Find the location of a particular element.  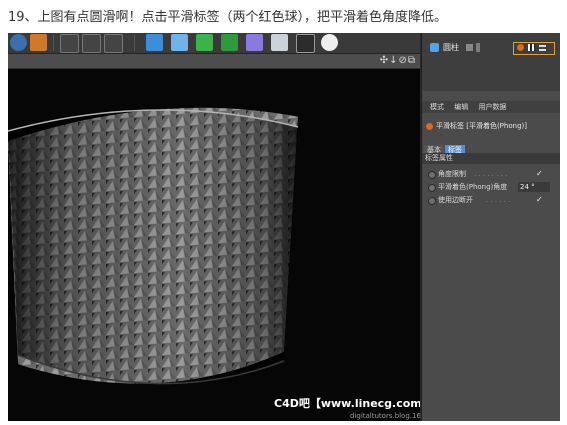

light-icon is located at coordinates (329, 42).